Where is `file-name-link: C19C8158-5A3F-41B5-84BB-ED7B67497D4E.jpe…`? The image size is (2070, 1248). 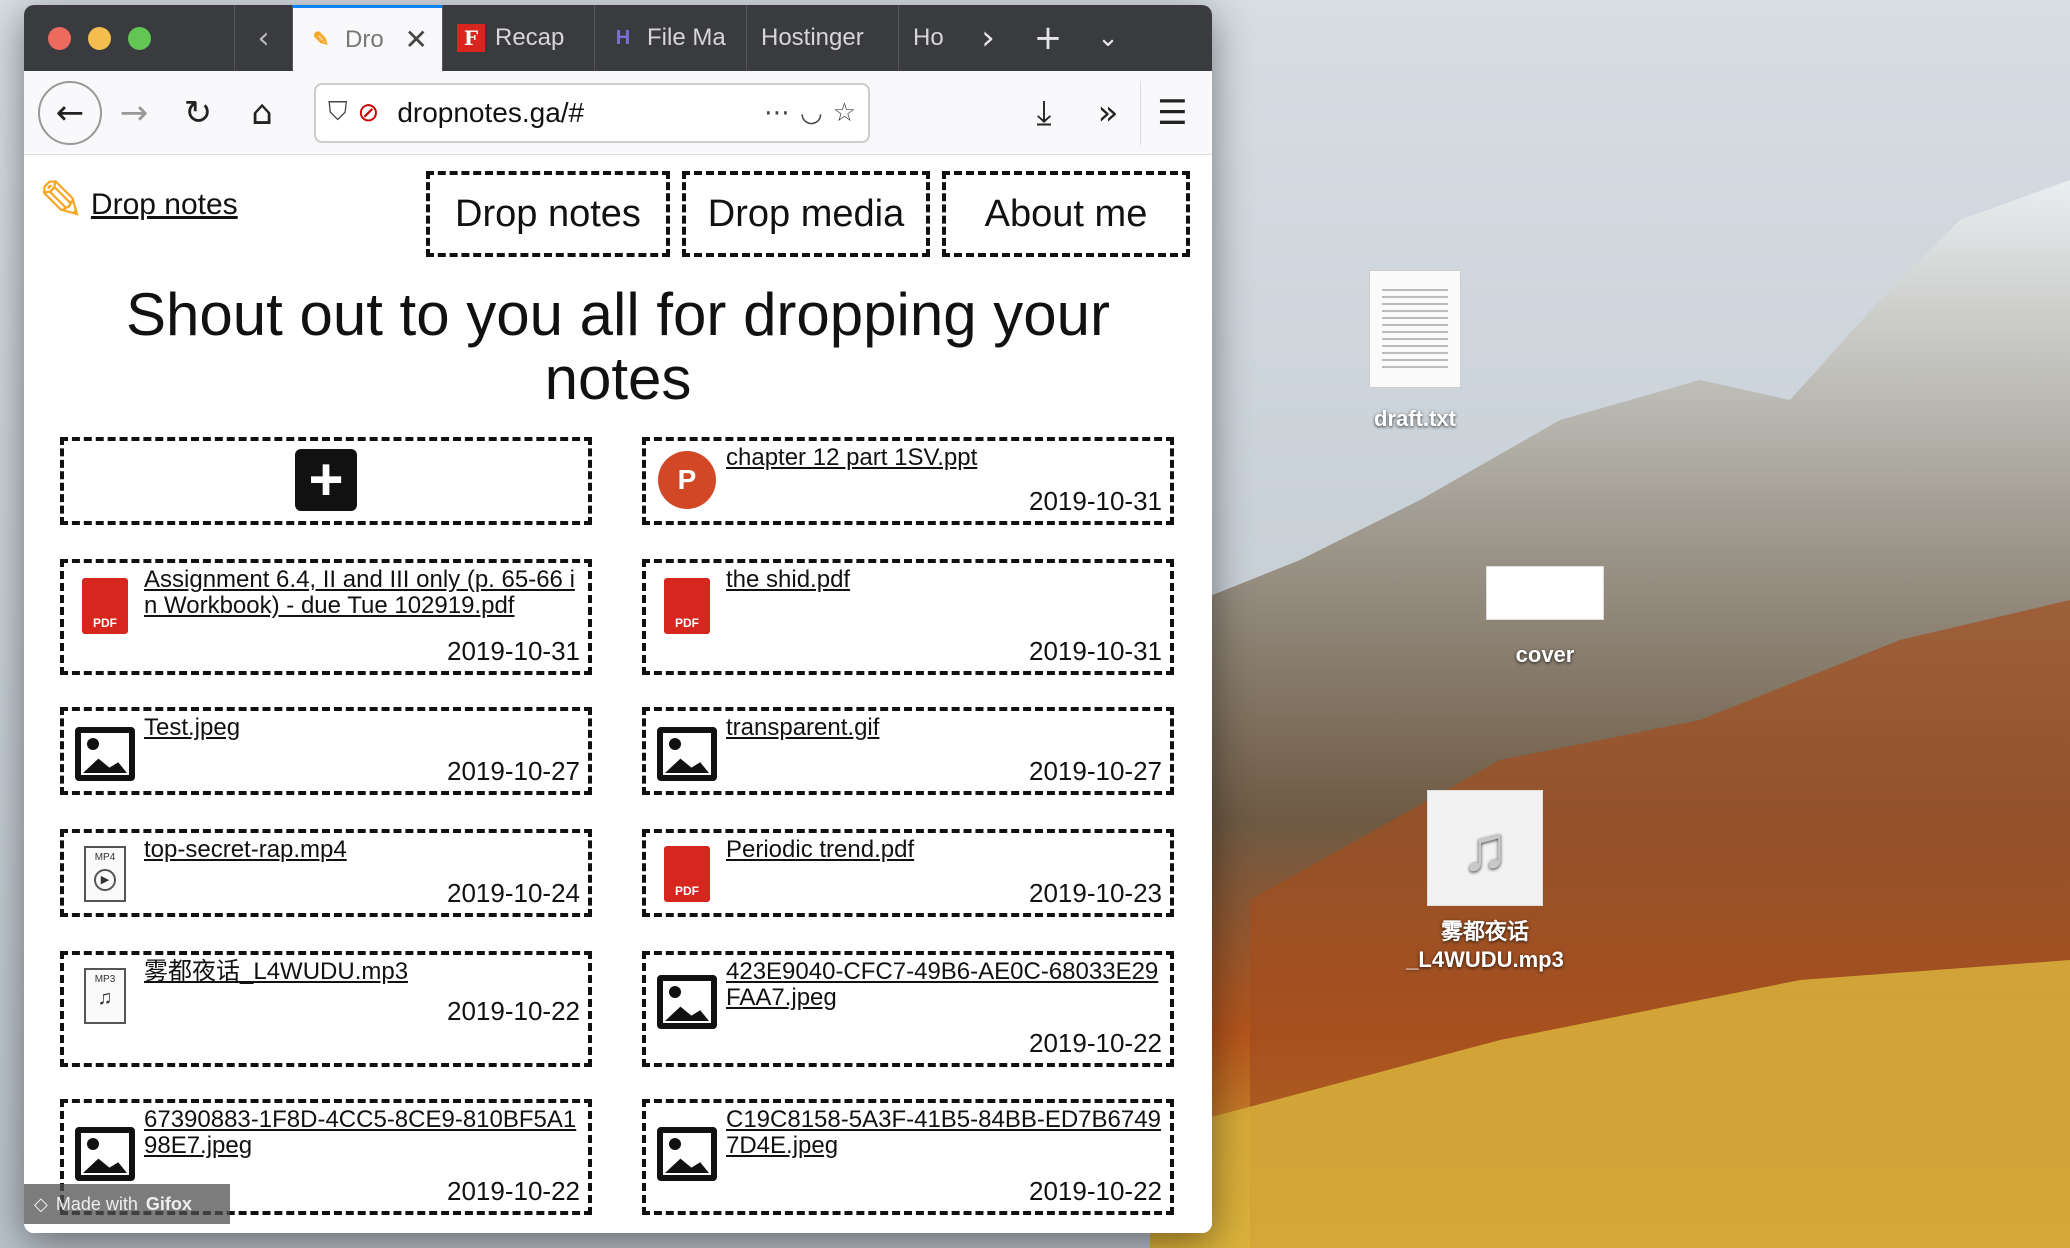 file-name-link: C19C8158-5A3F-41B5-84BB-ED7B67497D4E.jpe… is located at coordinates (944, 1133).